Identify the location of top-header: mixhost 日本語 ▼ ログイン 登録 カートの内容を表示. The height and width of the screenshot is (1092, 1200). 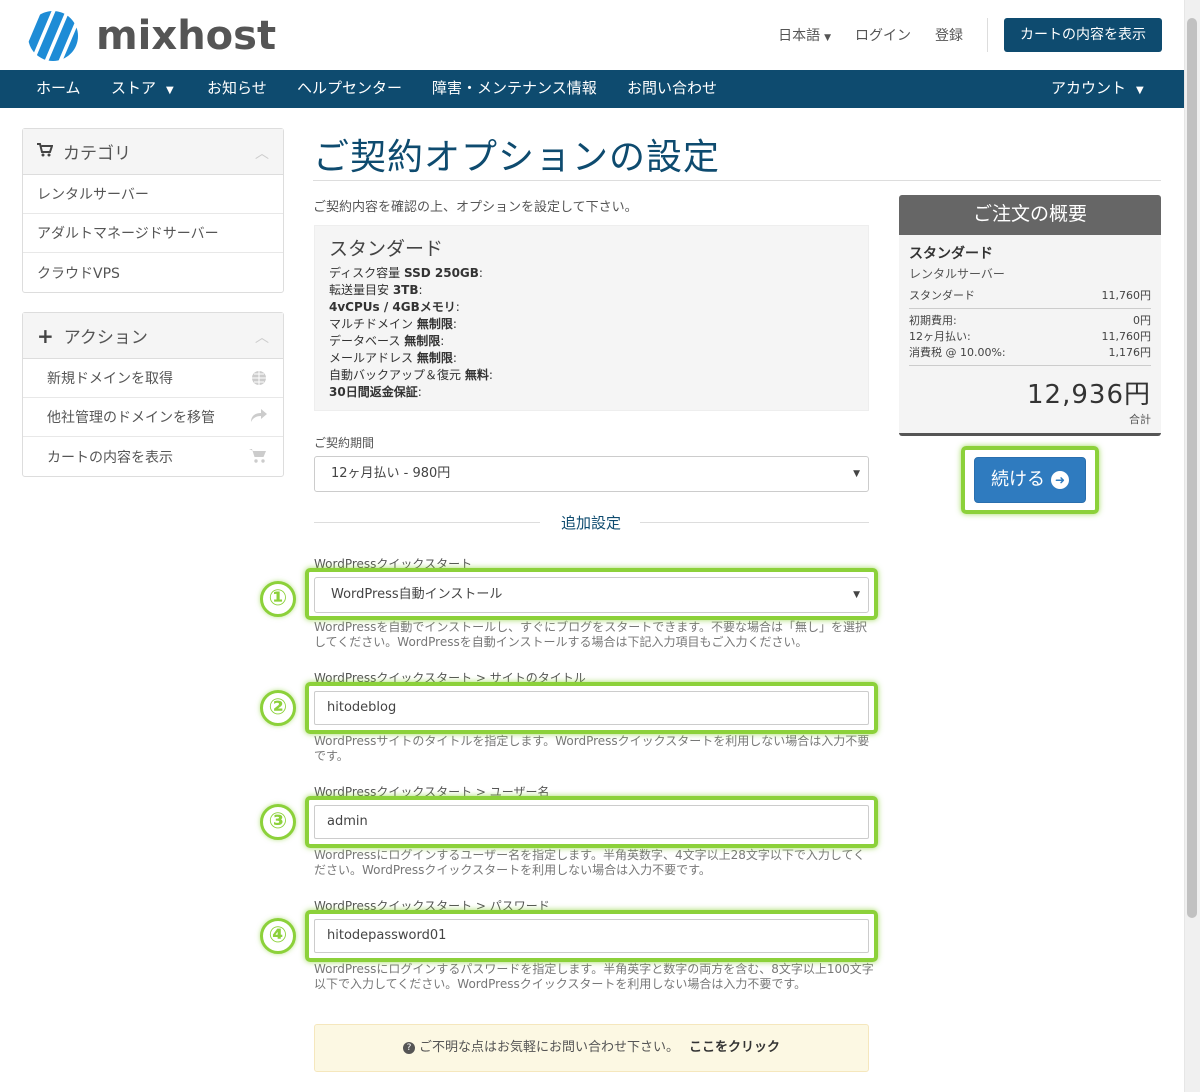
(600, 35).